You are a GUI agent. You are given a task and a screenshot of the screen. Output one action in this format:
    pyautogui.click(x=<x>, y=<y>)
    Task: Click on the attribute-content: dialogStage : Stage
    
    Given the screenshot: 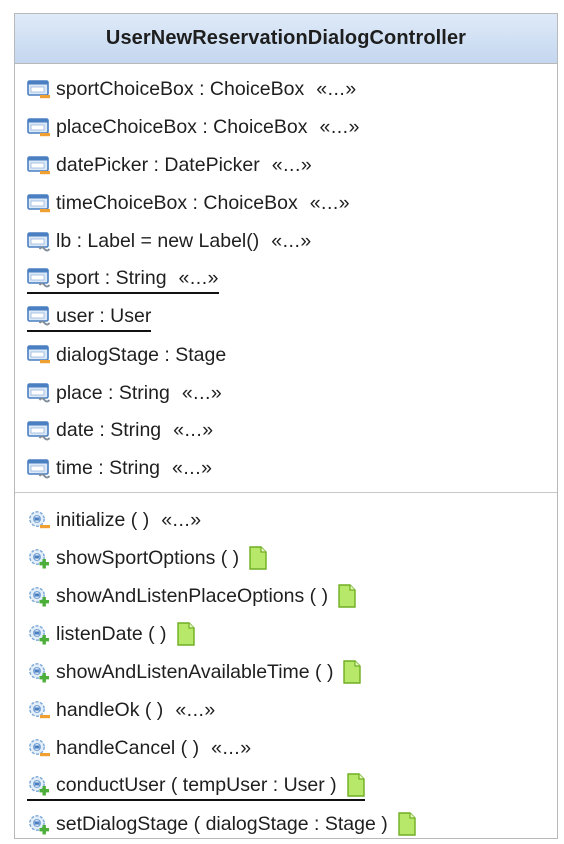 What is the action you would take?
    pyautogui.click(x=126, y=356)
    